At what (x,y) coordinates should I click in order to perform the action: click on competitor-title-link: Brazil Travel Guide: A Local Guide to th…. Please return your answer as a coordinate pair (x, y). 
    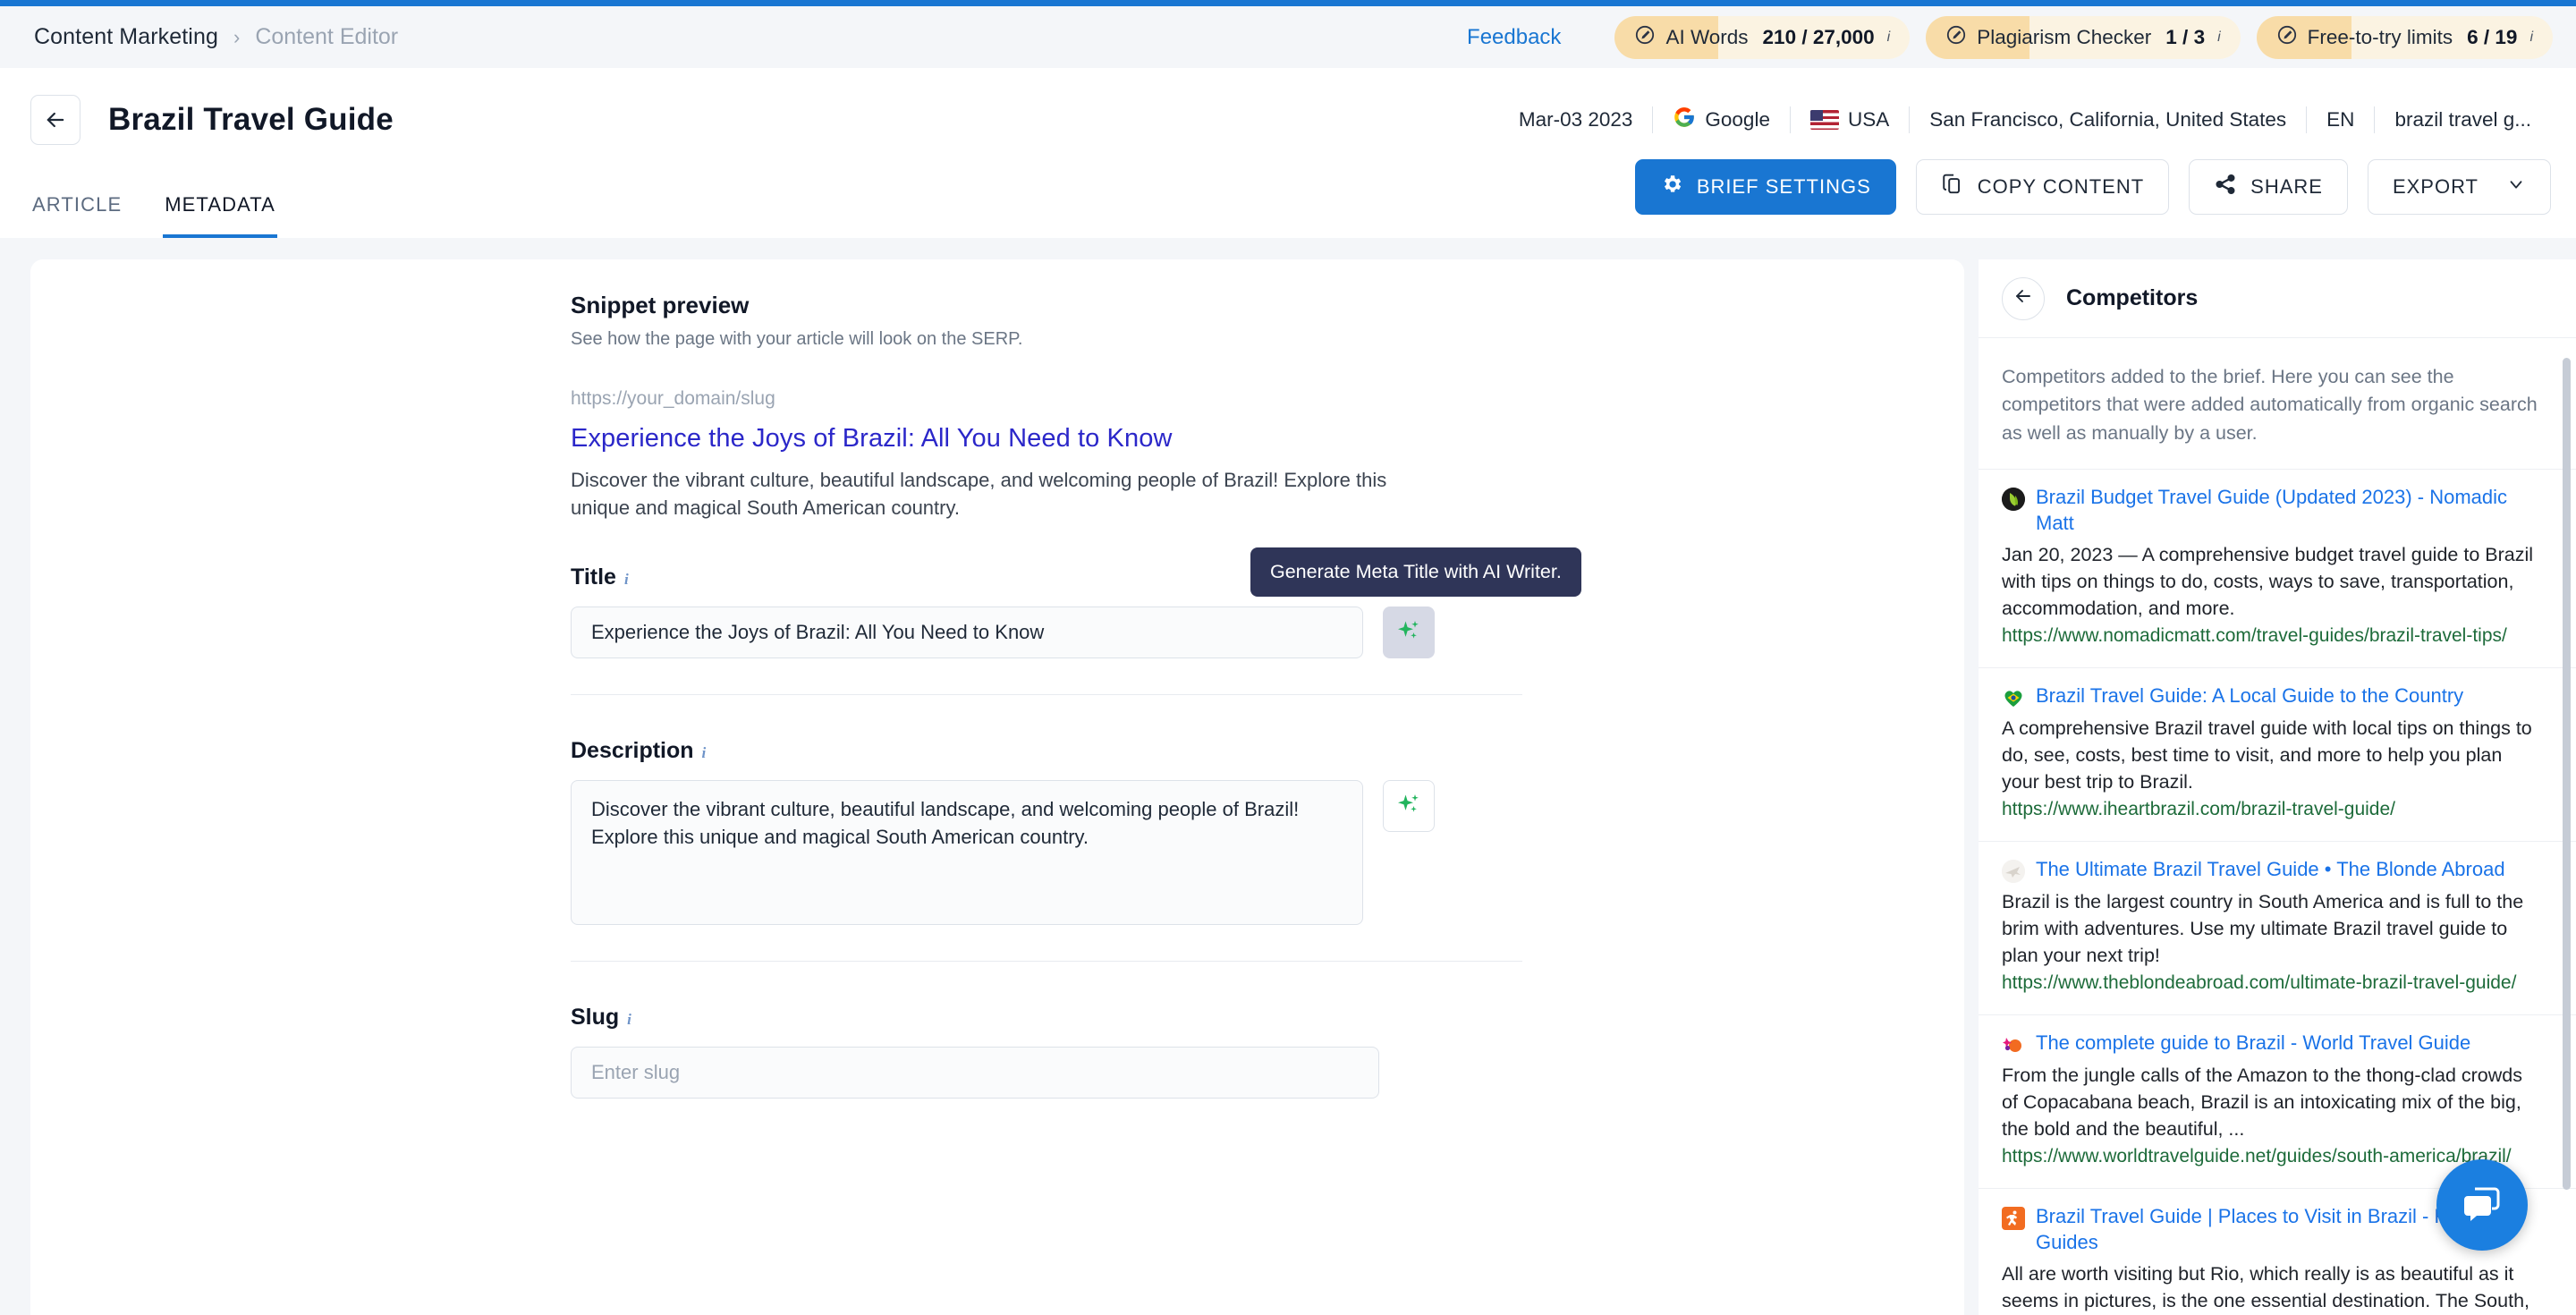
    Looking at the image, I should click on (2249, 695).